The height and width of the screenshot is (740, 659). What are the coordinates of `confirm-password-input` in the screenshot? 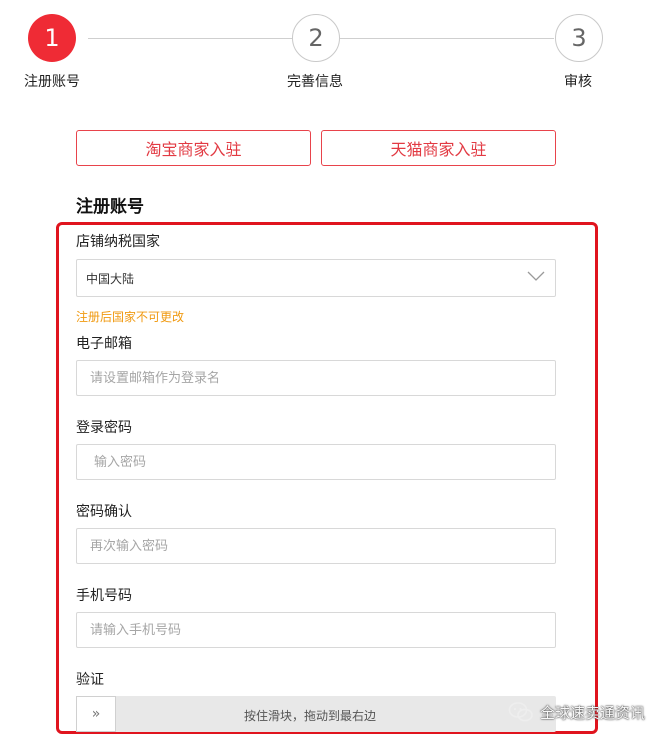 It's located at (322, 546).